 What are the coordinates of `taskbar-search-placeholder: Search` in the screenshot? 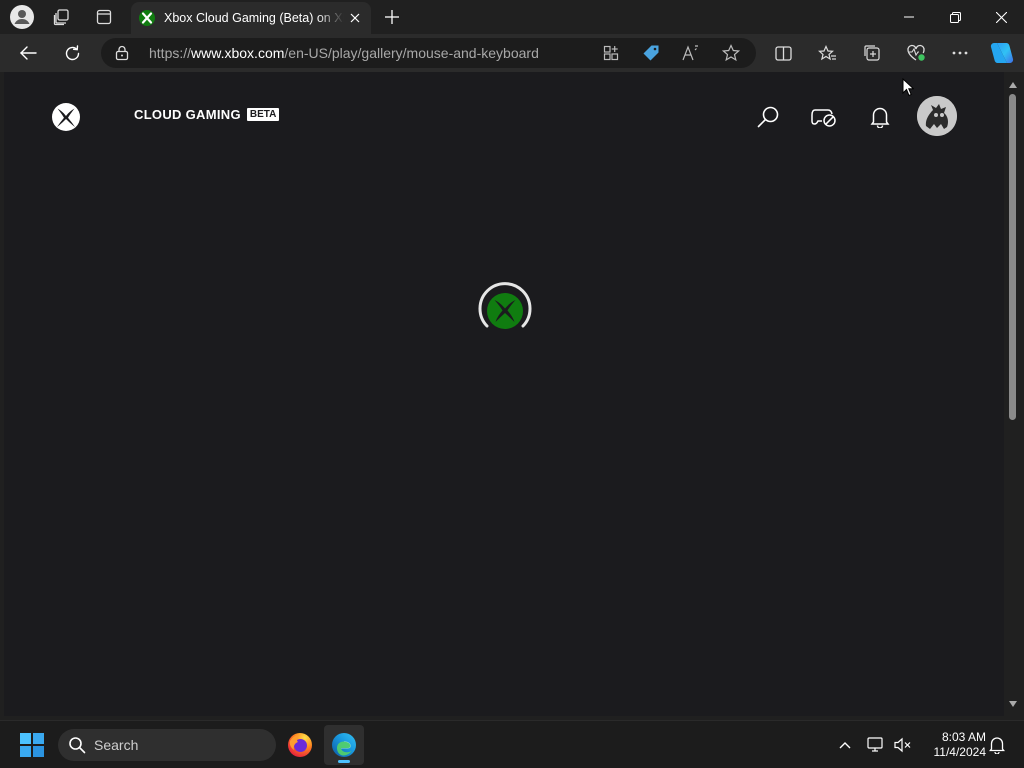 It's located at (116, 745).